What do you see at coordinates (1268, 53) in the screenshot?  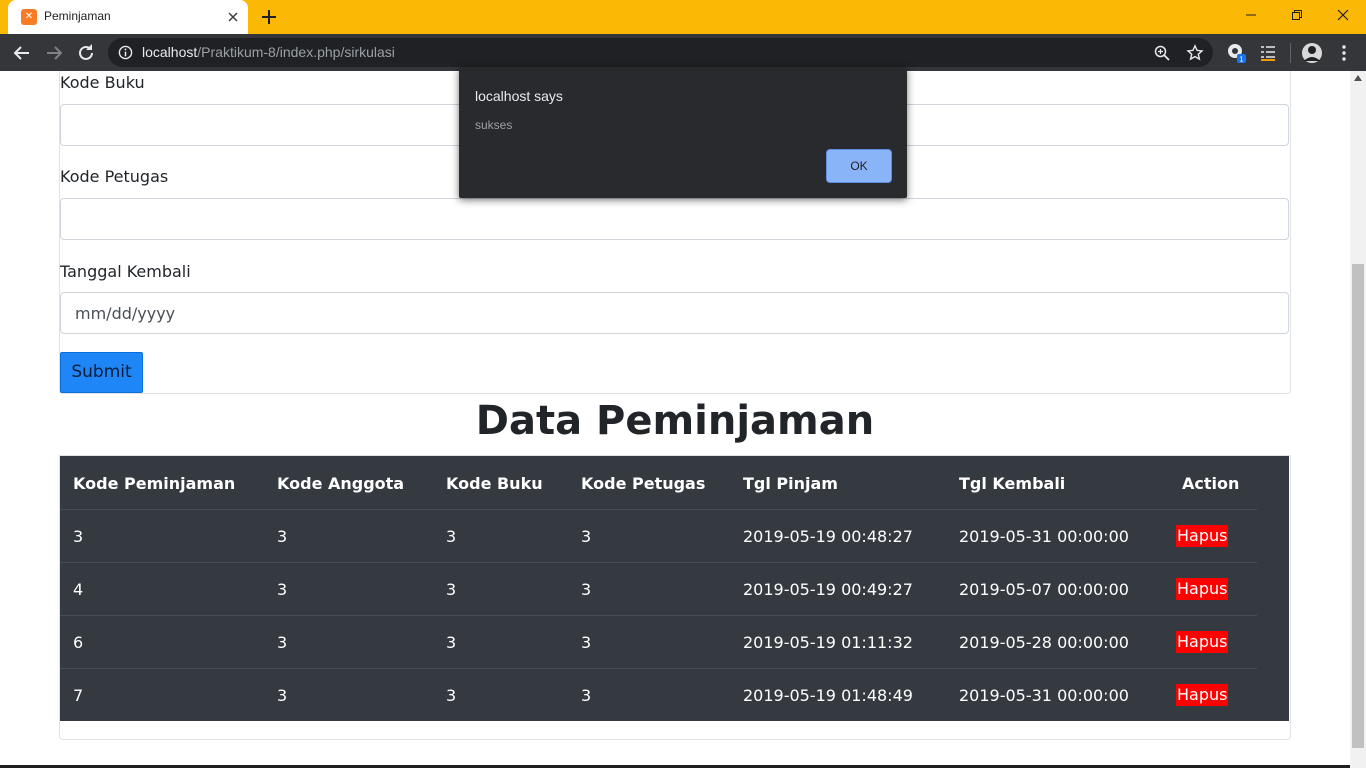 I see `reading-list-icon` at bounding box center [1268, 53].